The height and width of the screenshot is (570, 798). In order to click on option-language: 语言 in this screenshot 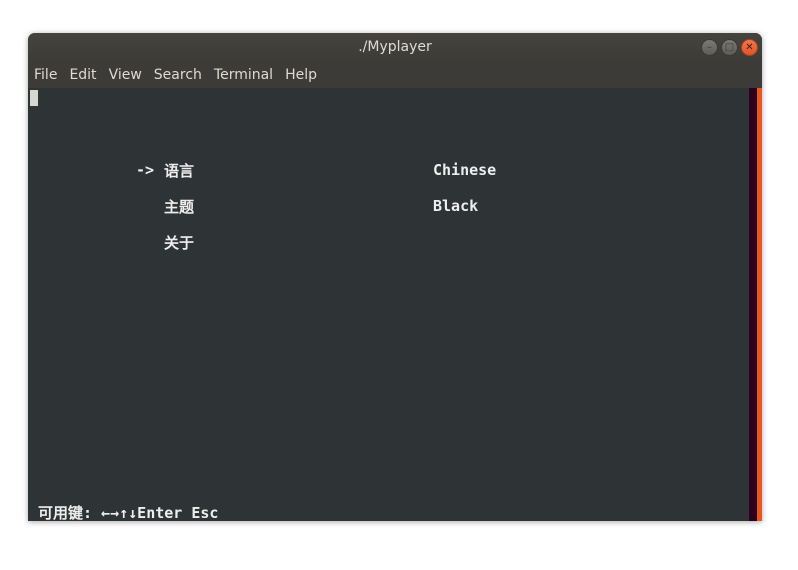, I will do `click(179, 170)`.